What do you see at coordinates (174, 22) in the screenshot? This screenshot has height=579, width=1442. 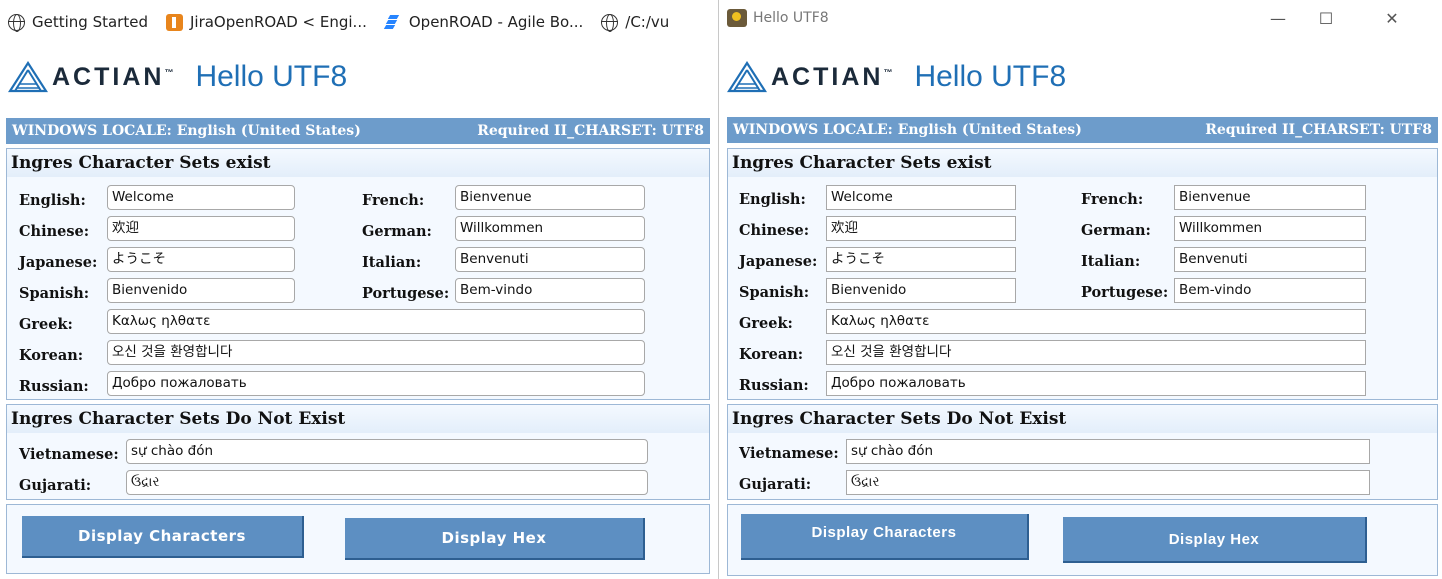 I see `jira-icon` at bounding box center [174, 22].